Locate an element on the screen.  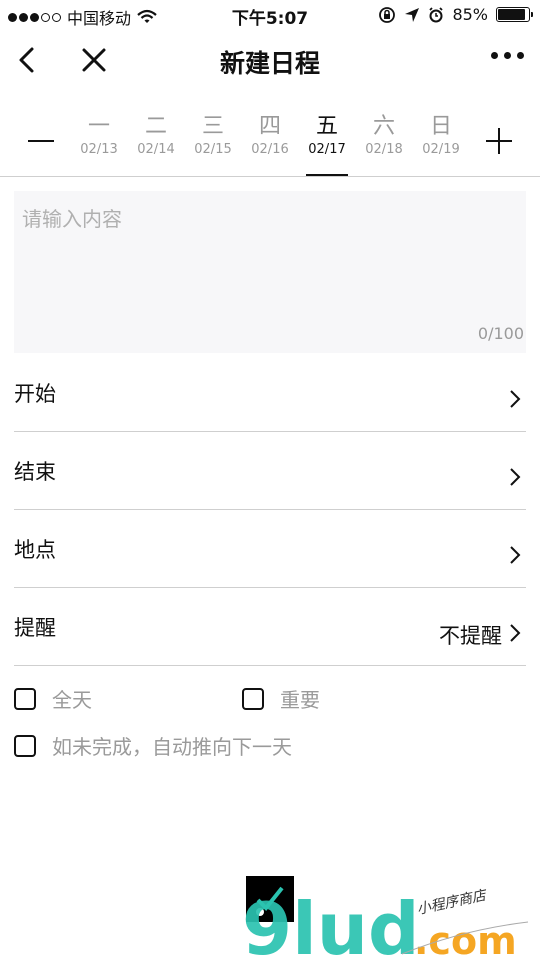
battery-percent: 85% is located at coordinates (470, 14).